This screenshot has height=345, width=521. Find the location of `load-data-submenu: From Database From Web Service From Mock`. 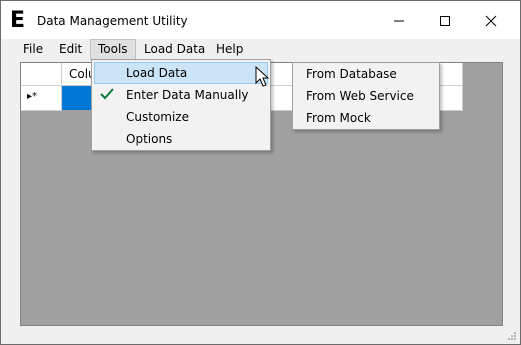

load-data-submenu: From Database From Web Service From Mock is located at coordinates (366, 96).